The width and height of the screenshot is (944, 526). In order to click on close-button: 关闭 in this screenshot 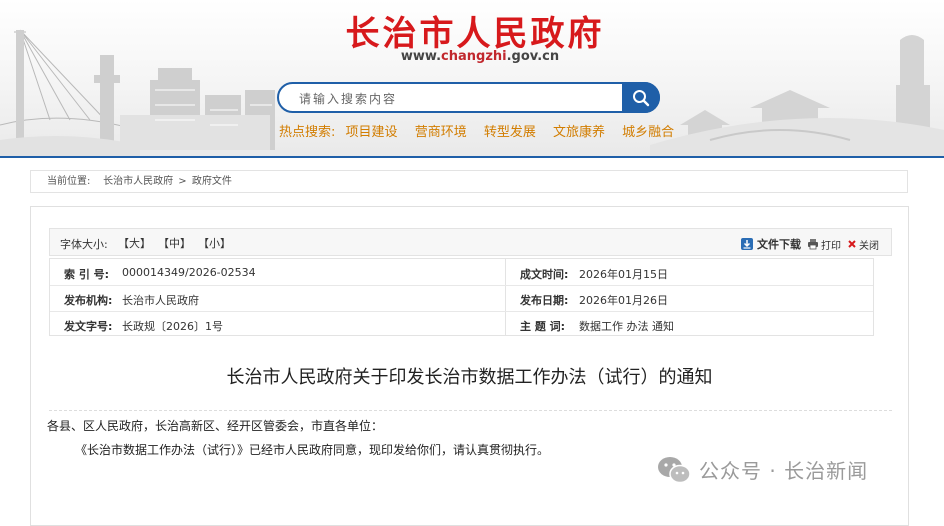, I will do `click(863, 244)`.